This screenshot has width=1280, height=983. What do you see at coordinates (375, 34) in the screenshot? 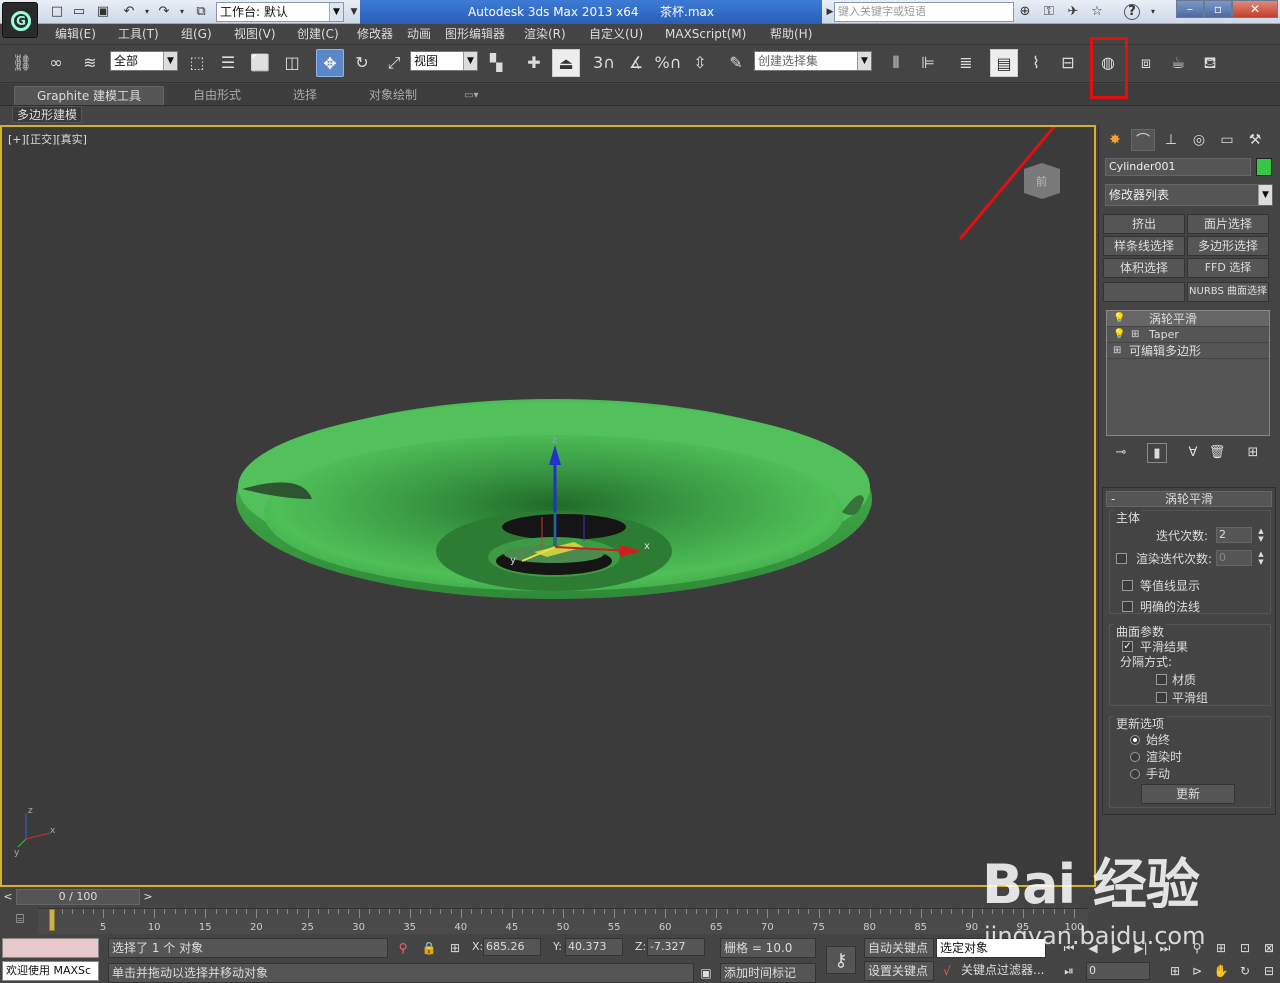
I see `menu-modifiers: 修改器` at bounding box center [375, 34].